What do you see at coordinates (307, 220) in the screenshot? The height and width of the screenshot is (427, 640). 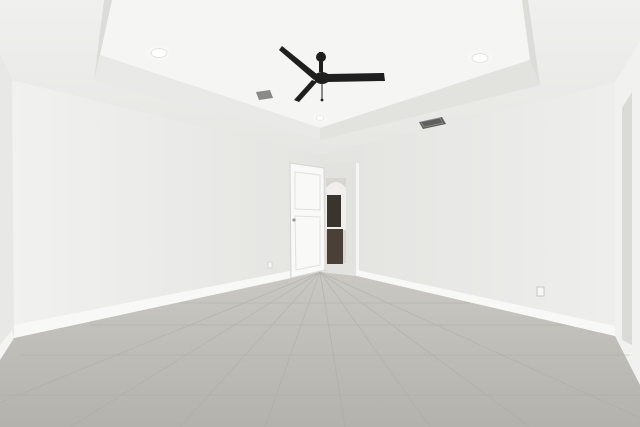 I see `open-door` at bounding box center [307, 220].